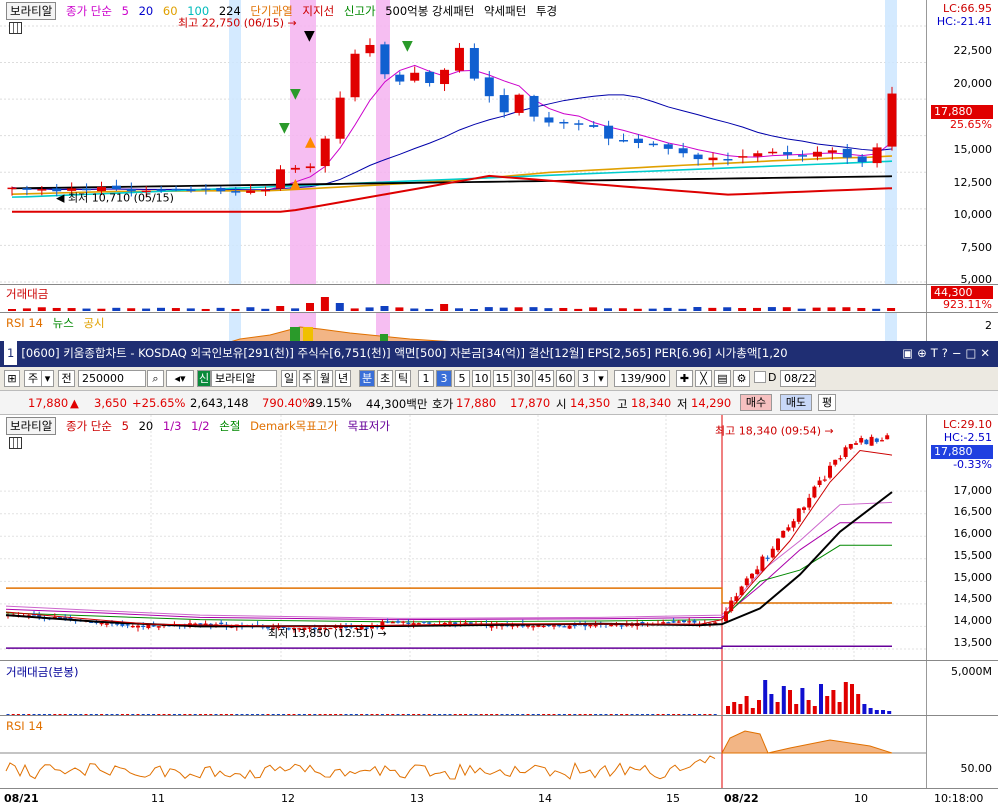 The height and width of the screenshot is (809, 998). Describe the element at coordinates (544, 378) in the screenshot. I see `interval-45: 45` at that location.